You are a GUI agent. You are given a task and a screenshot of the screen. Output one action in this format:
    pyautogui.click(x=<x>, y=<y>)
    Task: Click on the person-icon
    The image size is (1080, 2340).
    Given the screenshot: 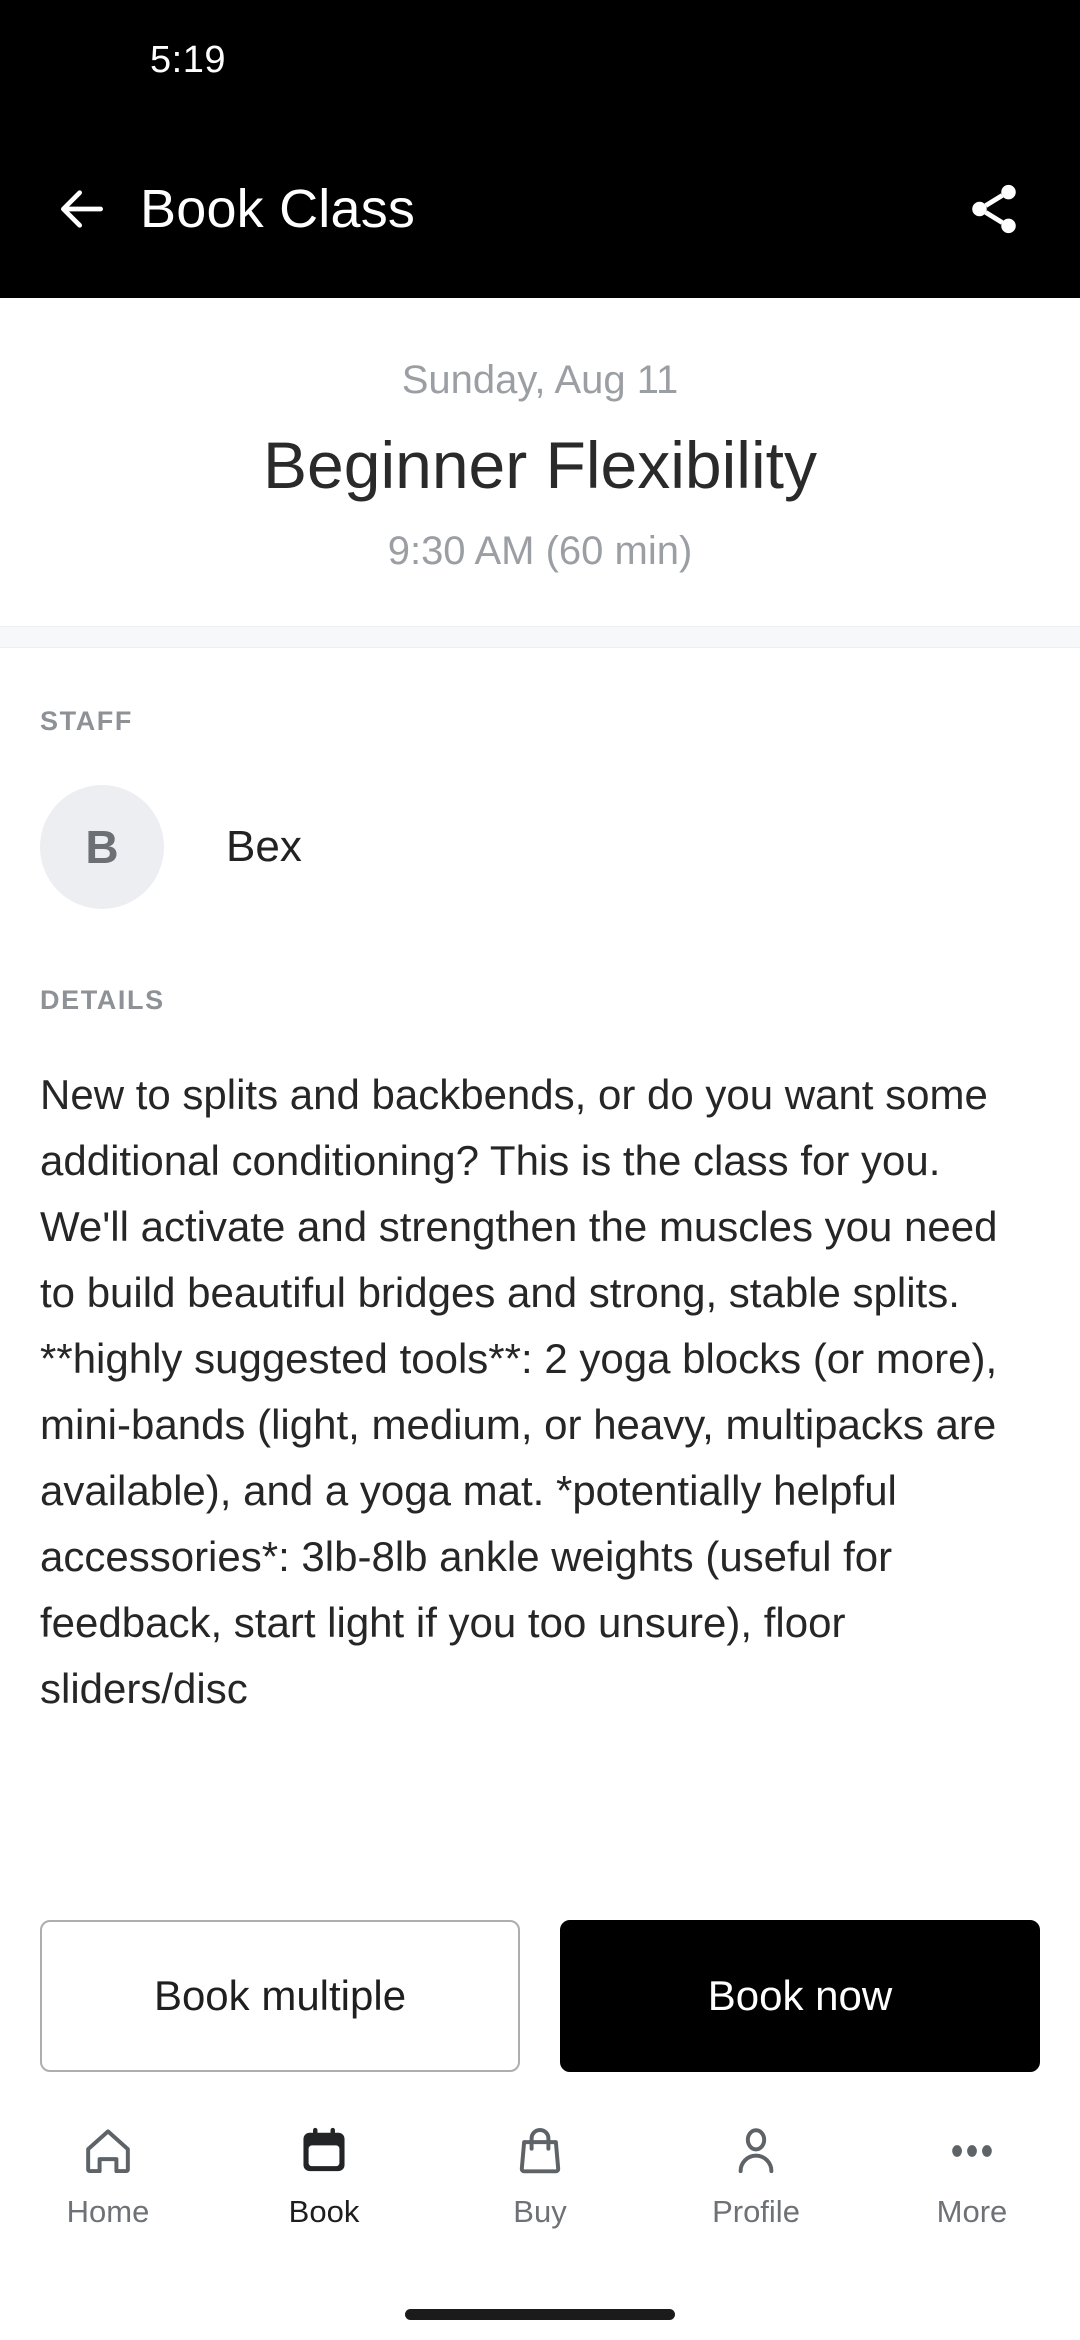 What is the action you would take?
    pyautogui.click(x=756, y=2151)
    